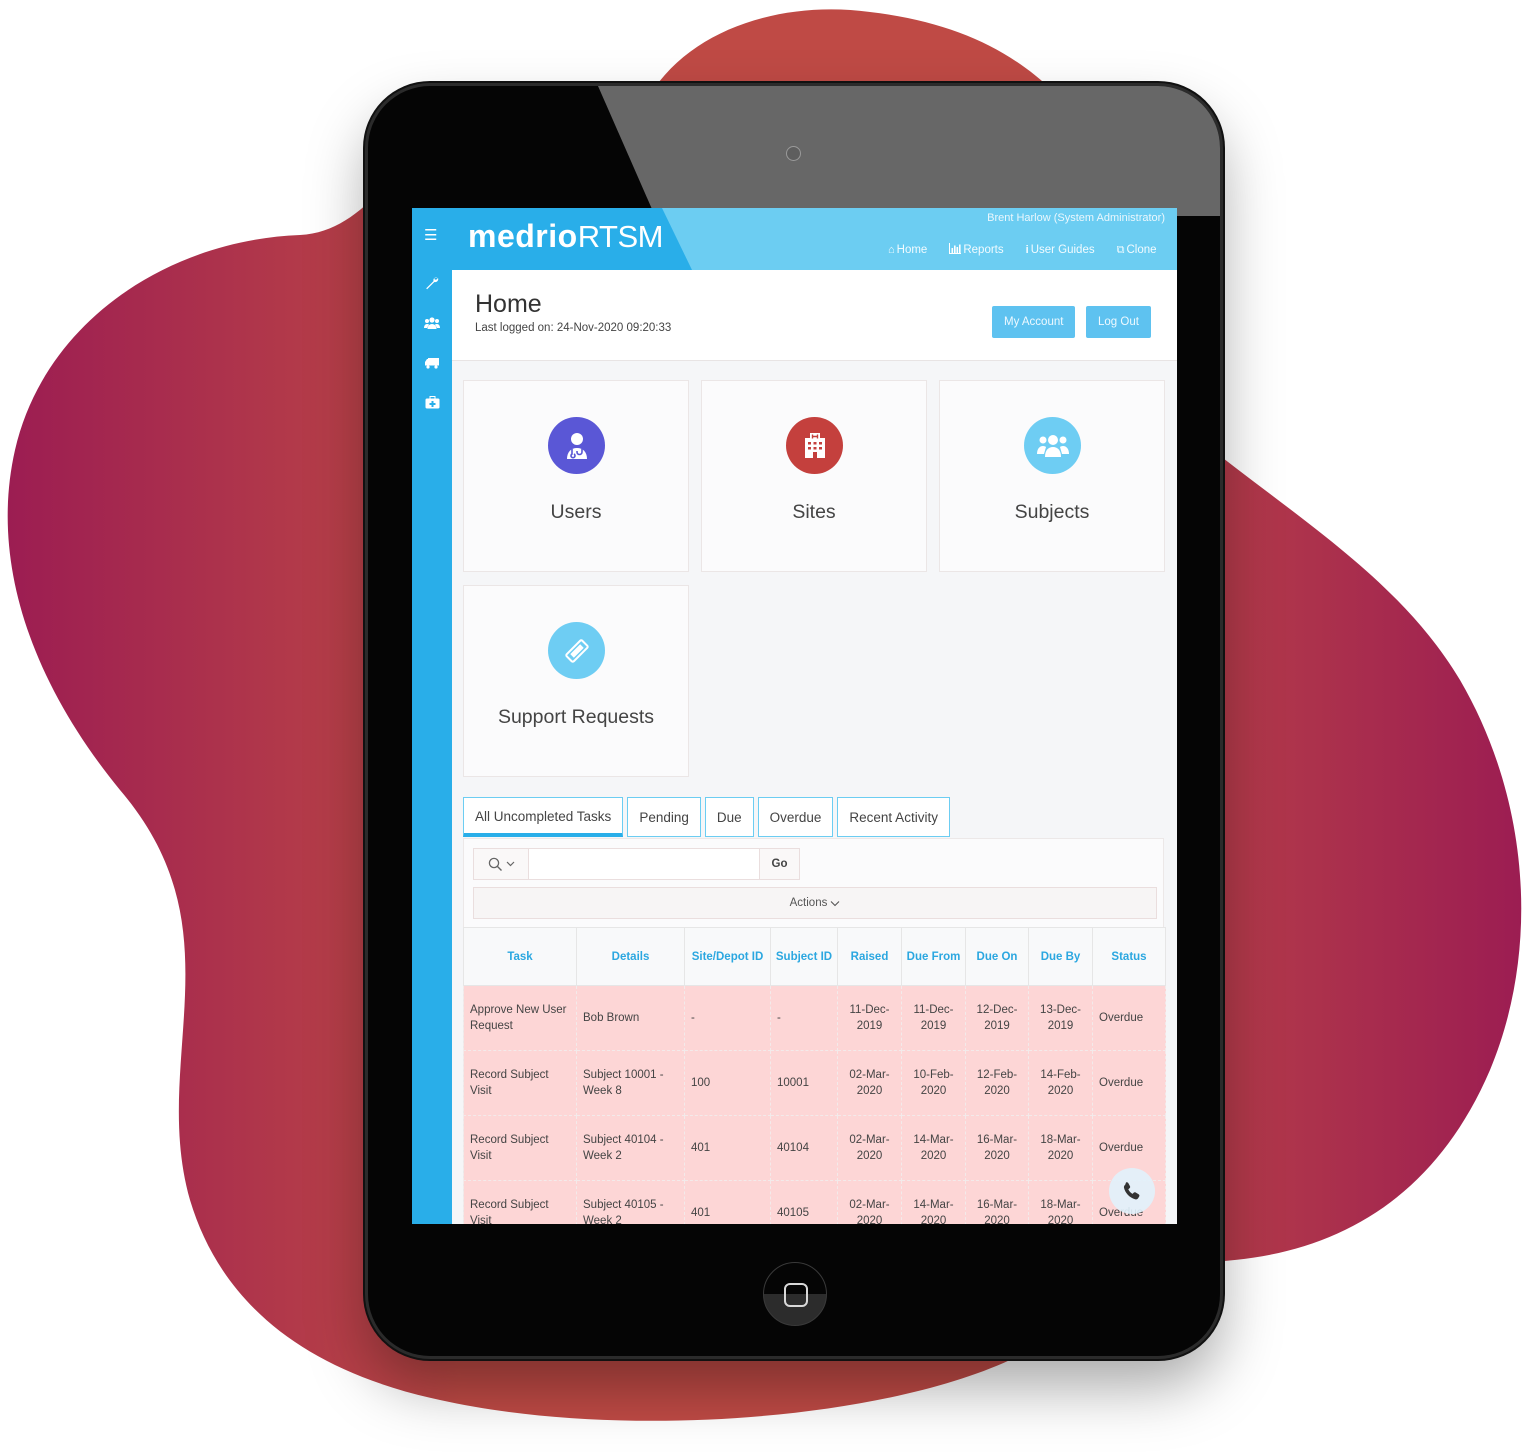 Image resolution: width=1536 pixels, height=1455 pixels. What do you see at coordinates (432, 747) in the screenshot?
I see `sidebar` at bounding box center [432, 747].